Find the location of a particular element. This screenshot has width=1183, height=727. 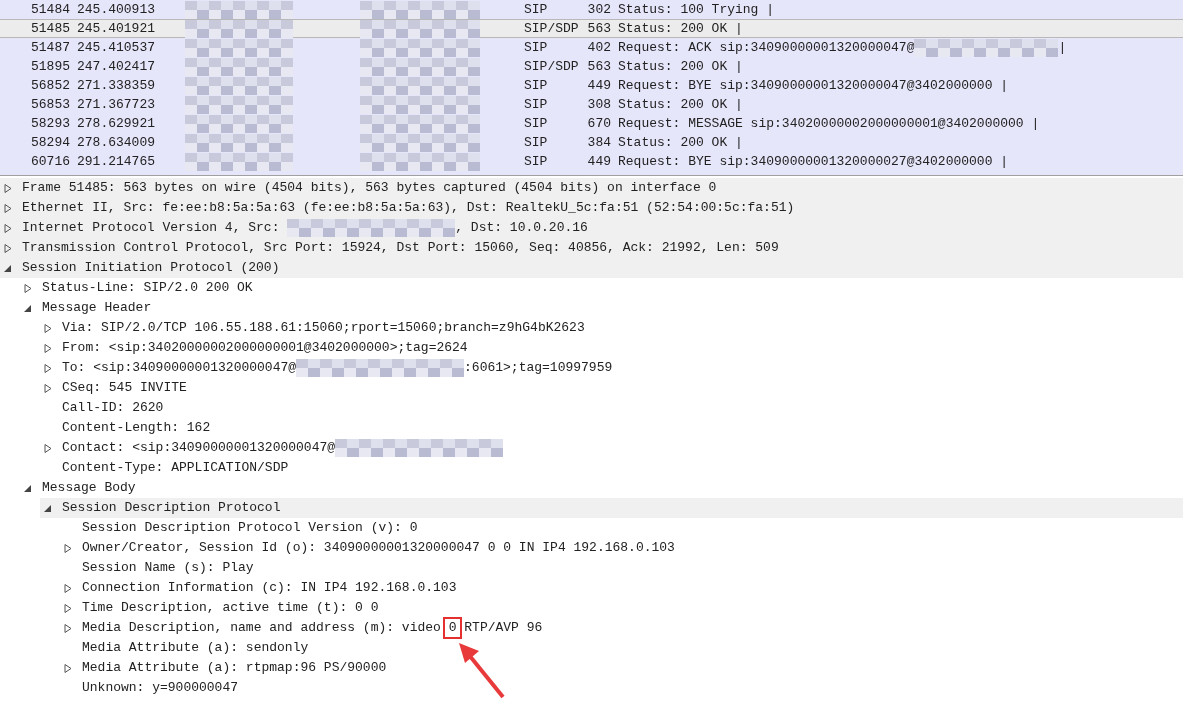

tree-item-text: Via: SIP/2.0/TCP 106.55.188.61:15060;rport=15060;branch=z9hG4bK2623 is located at coordinates (323, 328).